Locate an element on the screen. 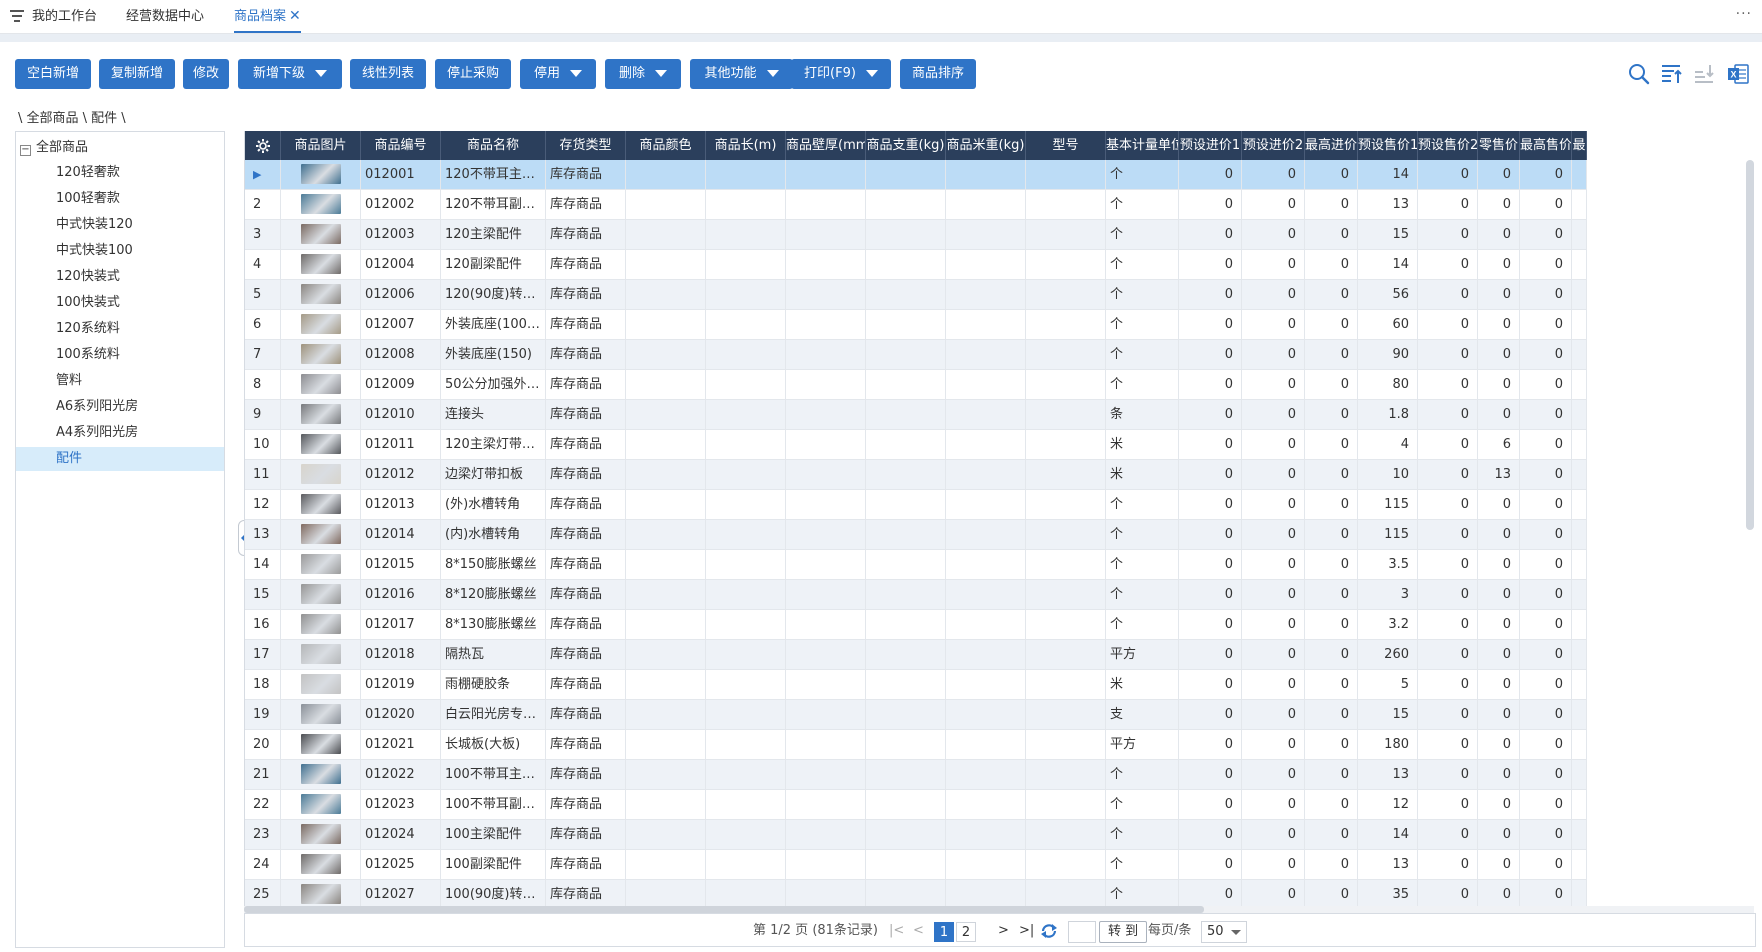 The height and width of the screenshot is (952, 1762). tab-workbench: 我的工作台 is located at coordinates (64, 16).